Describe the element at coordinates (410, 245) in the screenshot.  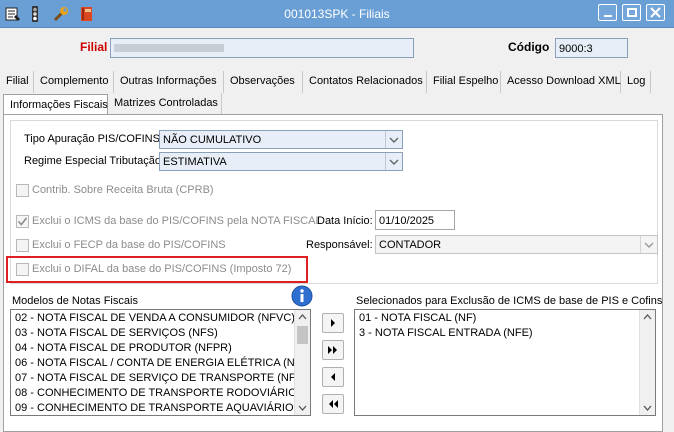
I see `responsavel-value: CONTADOR` at that location.